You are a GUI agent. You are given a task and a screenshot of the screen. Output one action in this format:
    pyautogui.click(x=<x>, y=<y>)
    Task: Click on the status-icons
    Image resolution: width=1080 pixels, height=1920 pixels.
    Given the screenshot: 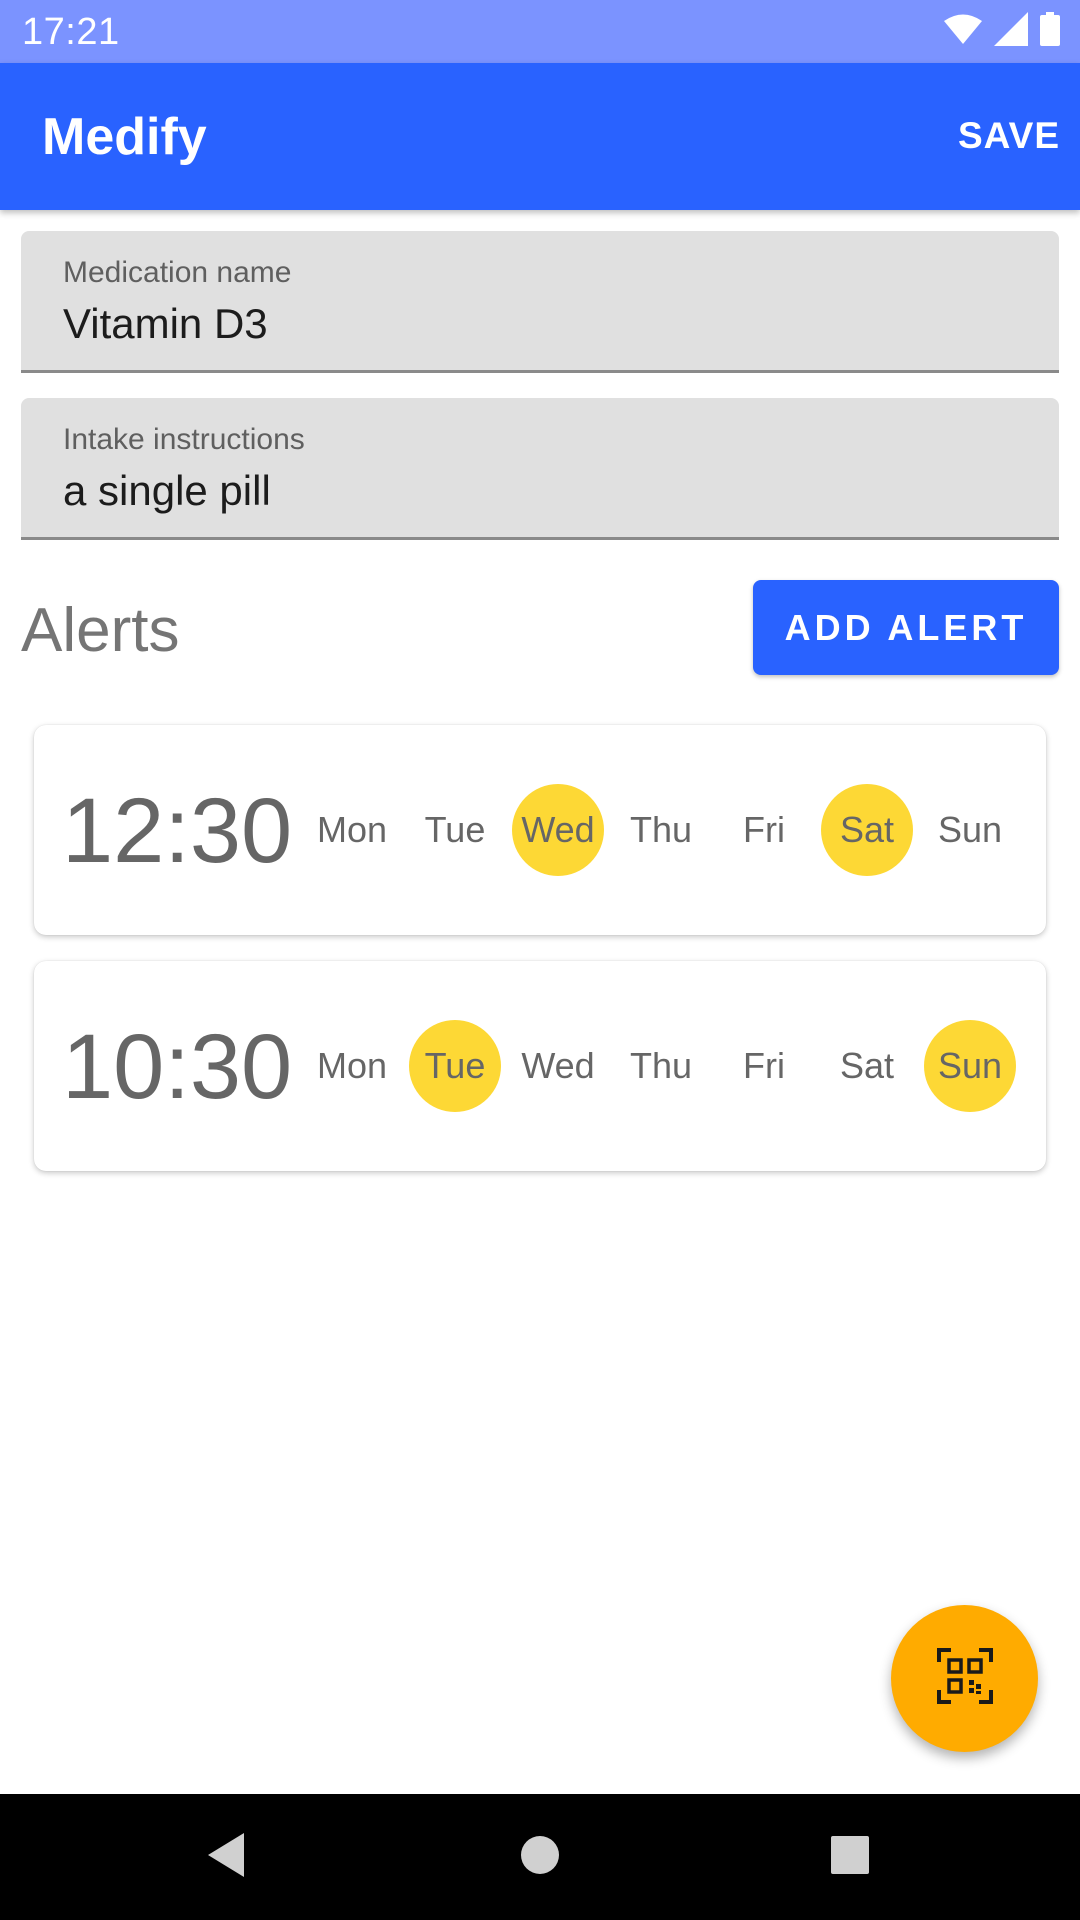 What is the action you would take?
    pyautogui.click(x=1002, y=31)
    